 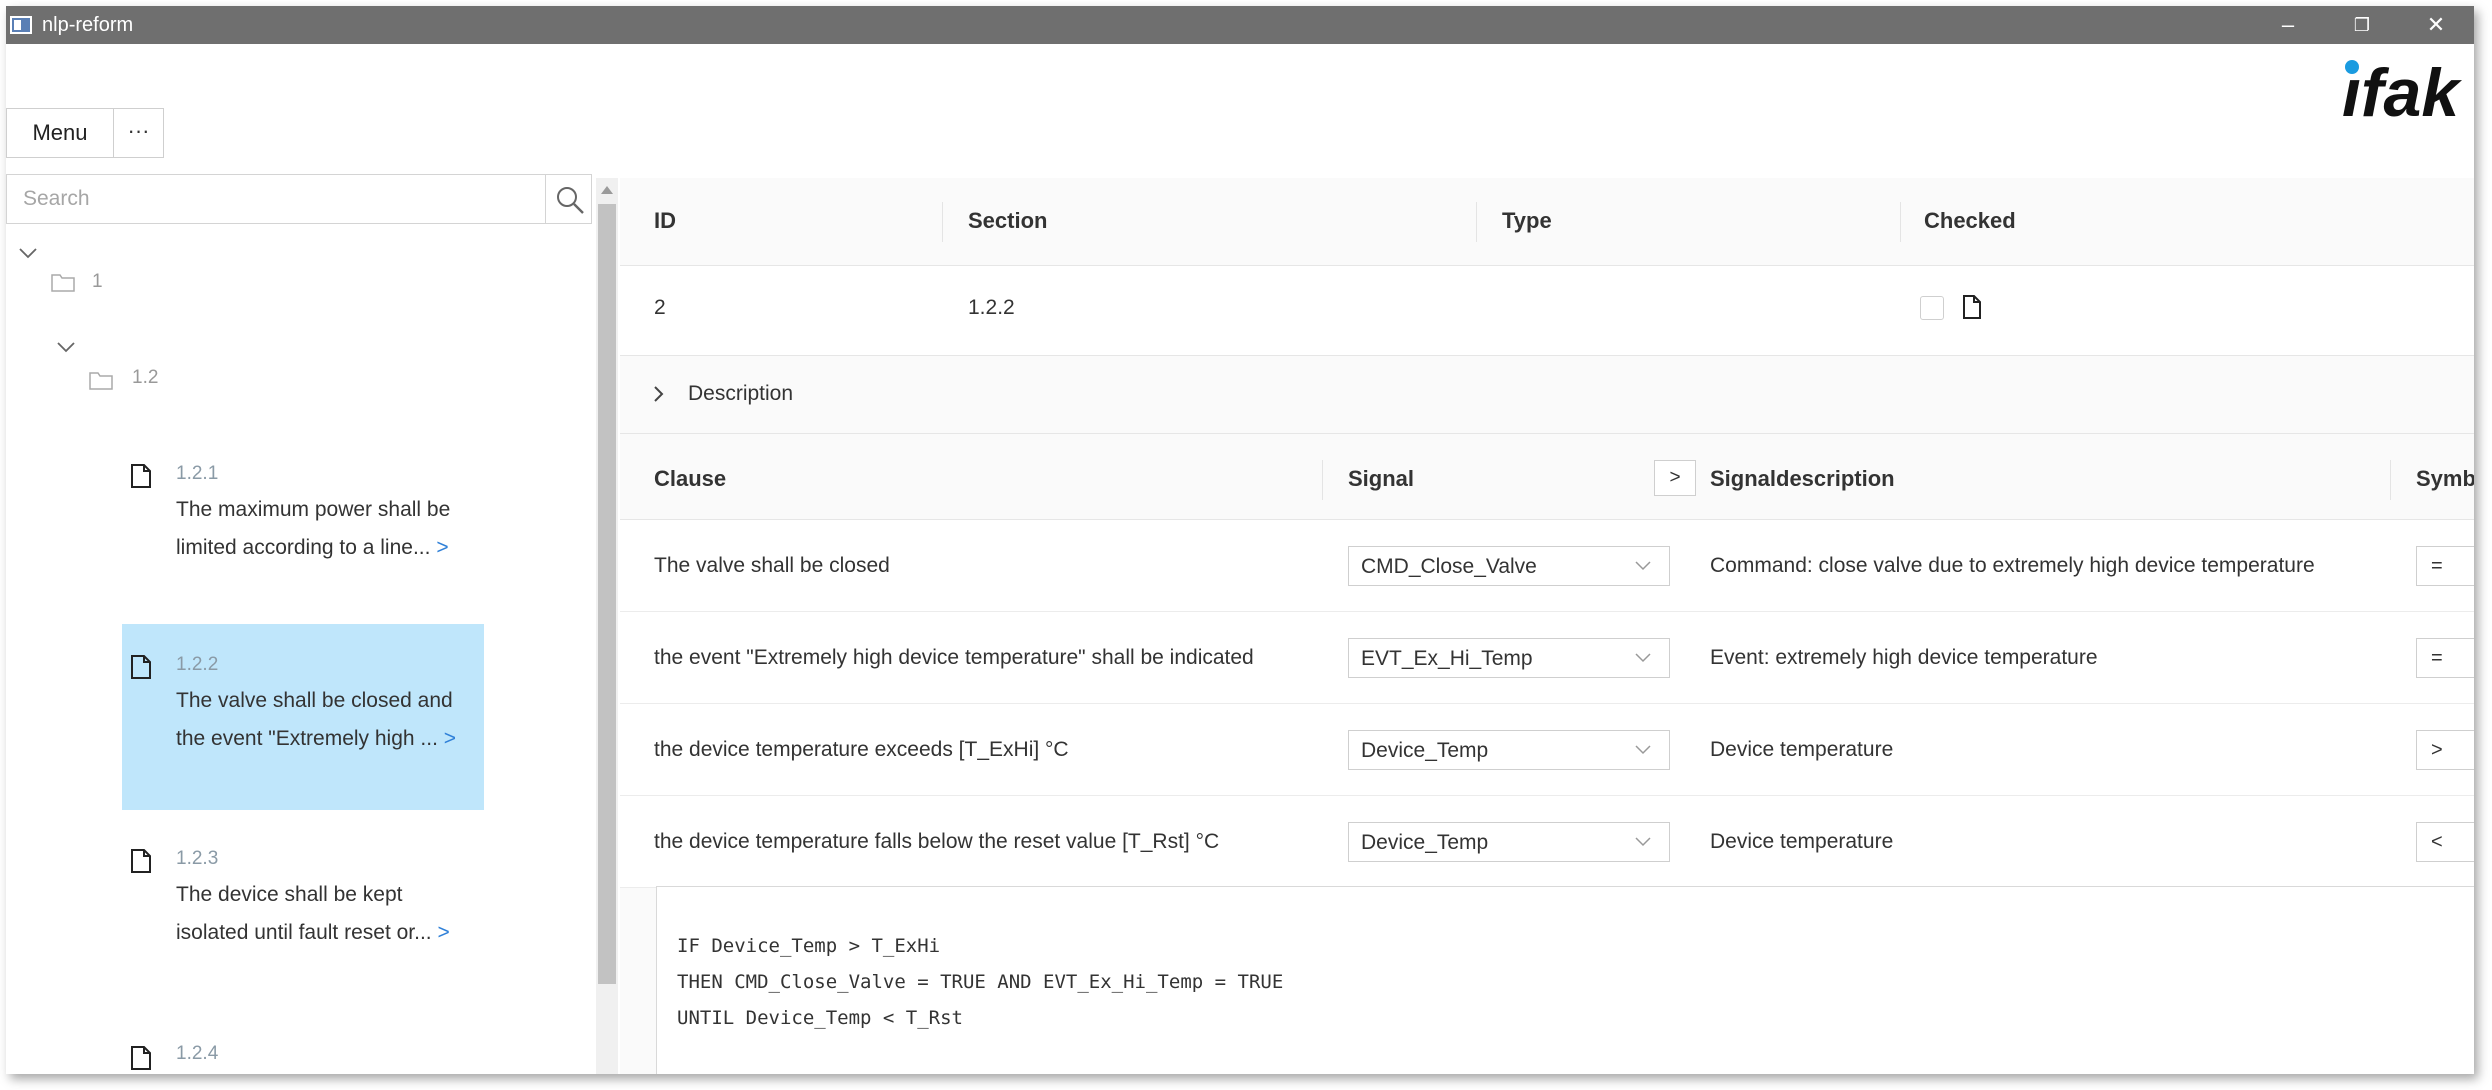 I want to click on description-label: Description, so click(x=740, y=394).